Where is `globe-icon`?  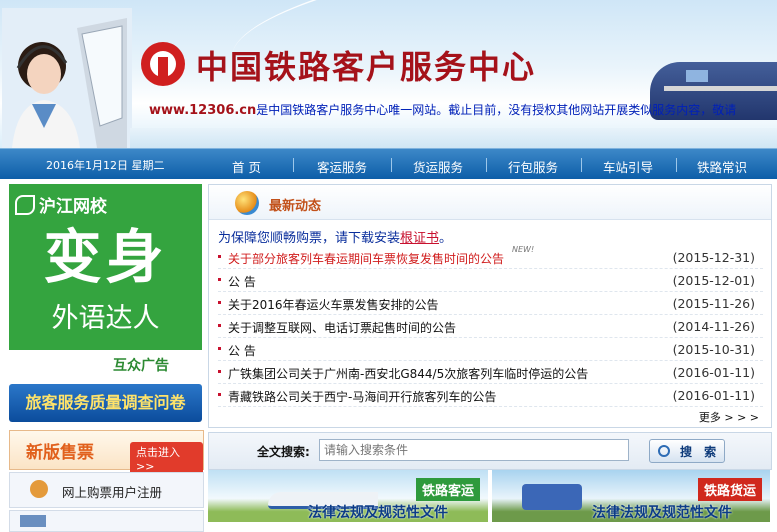 globe-icon is located at coordinates (247, 203).